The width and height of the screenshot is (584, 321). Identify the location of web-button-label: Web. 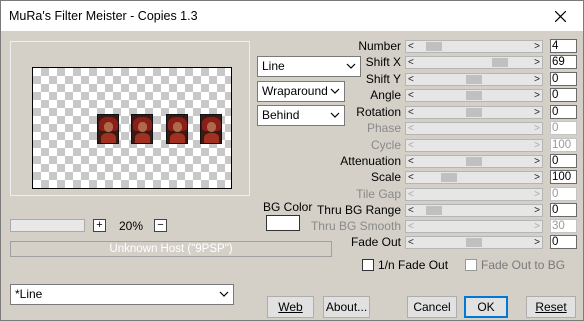
(290, 307).